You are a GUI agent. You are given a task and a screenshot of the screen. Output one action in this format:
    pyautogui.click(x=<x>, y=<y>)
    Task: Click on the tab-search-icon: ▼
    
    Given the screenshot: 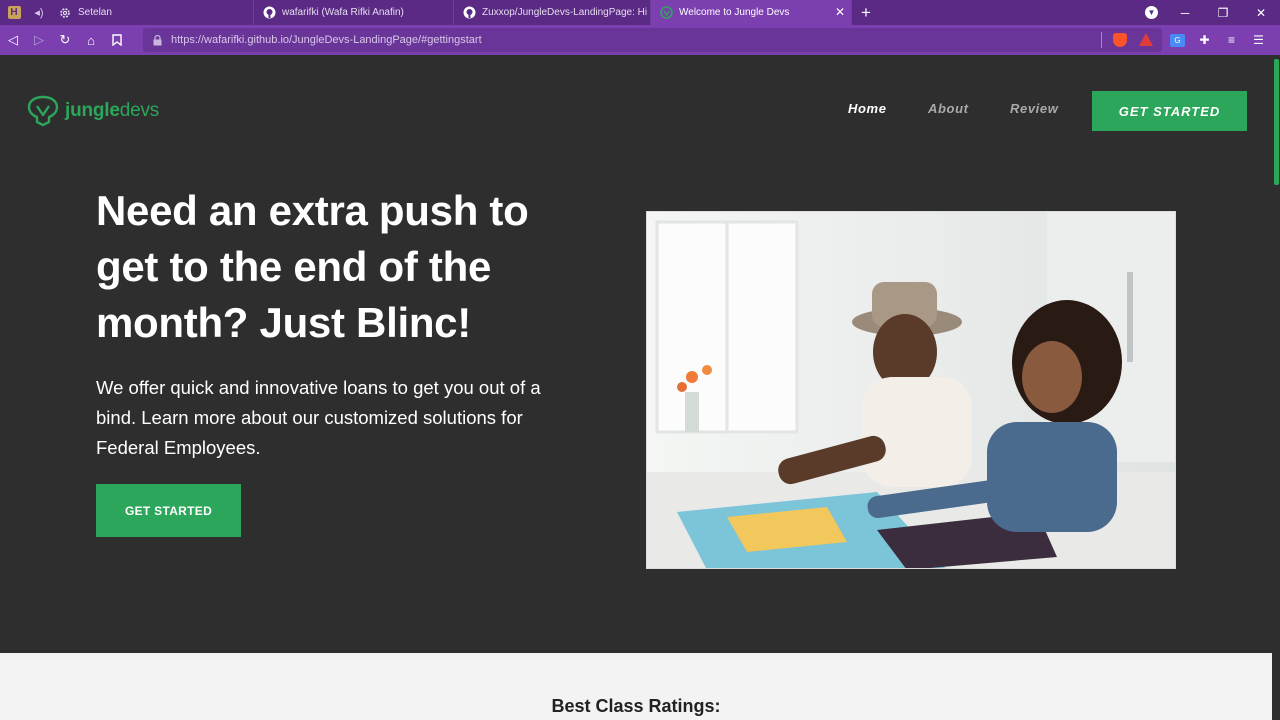 What is the action you would take?
    pyautogui.click(x=1151, y=12)
    